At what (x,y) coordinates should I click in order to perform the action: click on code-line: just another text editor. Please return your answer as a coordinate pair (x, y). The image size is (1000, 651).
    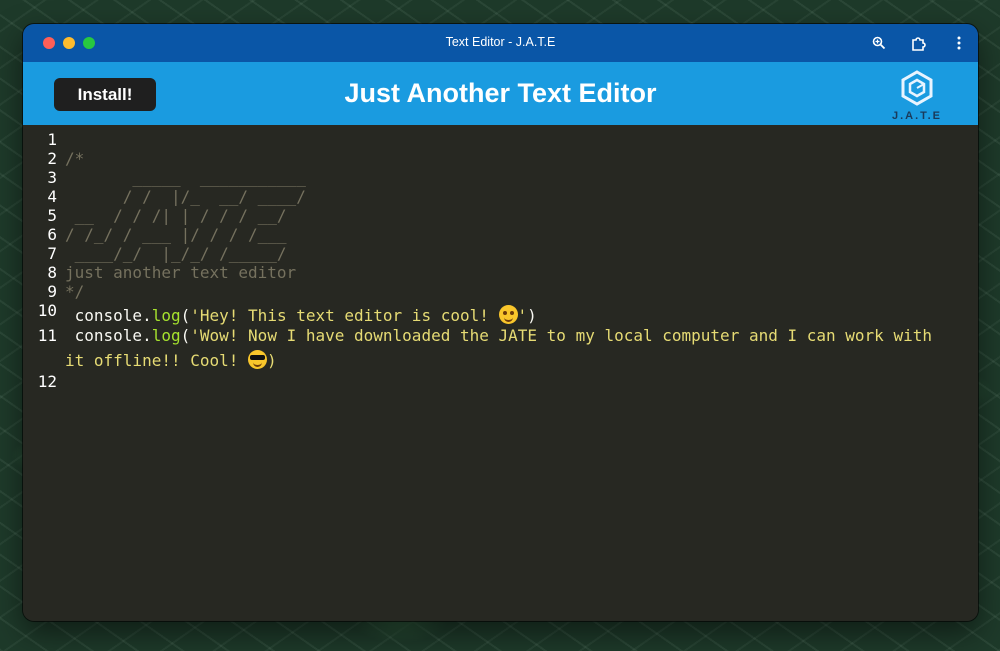
    Looking at the image, I should click on (181, 272).